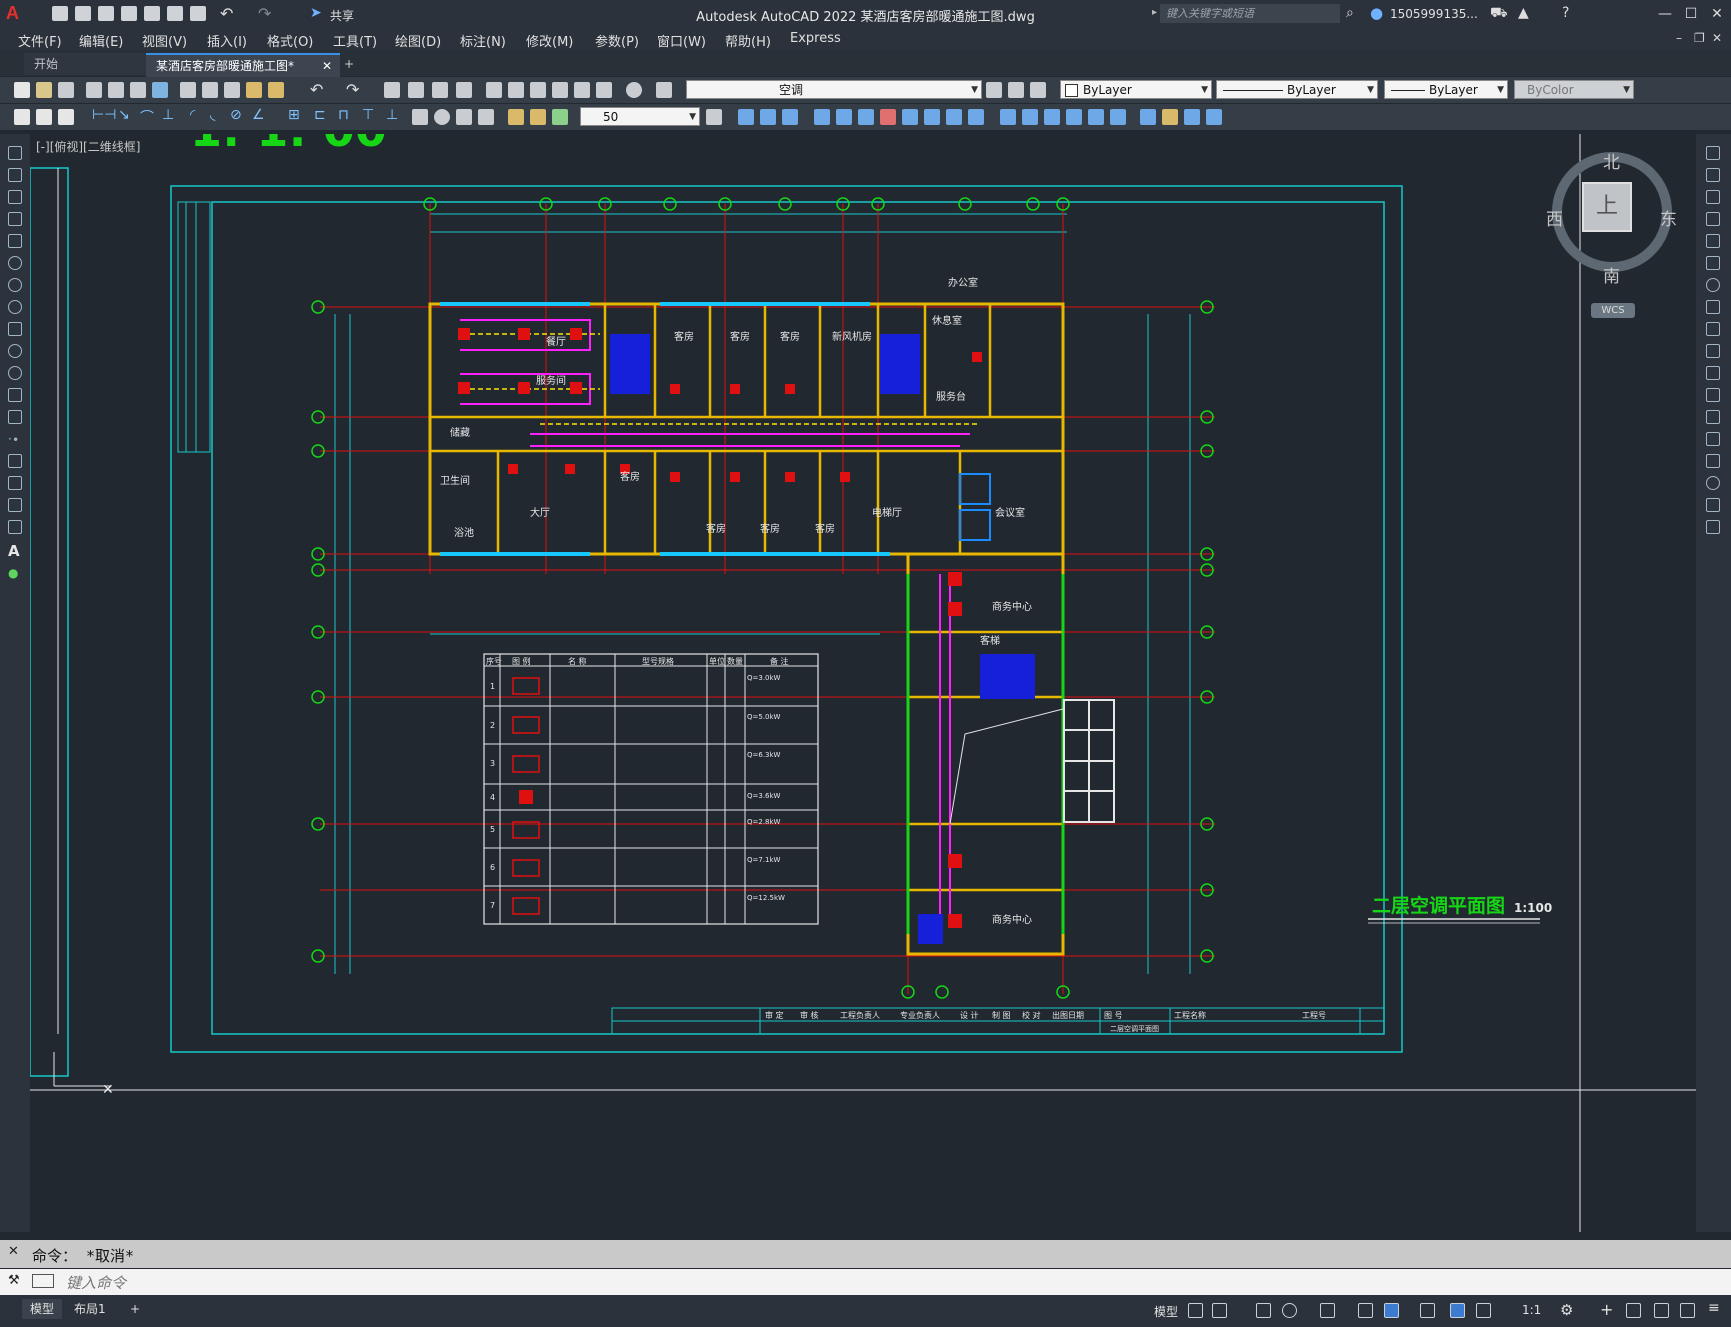 The height and width of the screenshot is (1327, 1731). What do you see at coordinates (352, 89) in the screenshot?
I see `redo-icon: ↷` at bounding box center [352, 89].